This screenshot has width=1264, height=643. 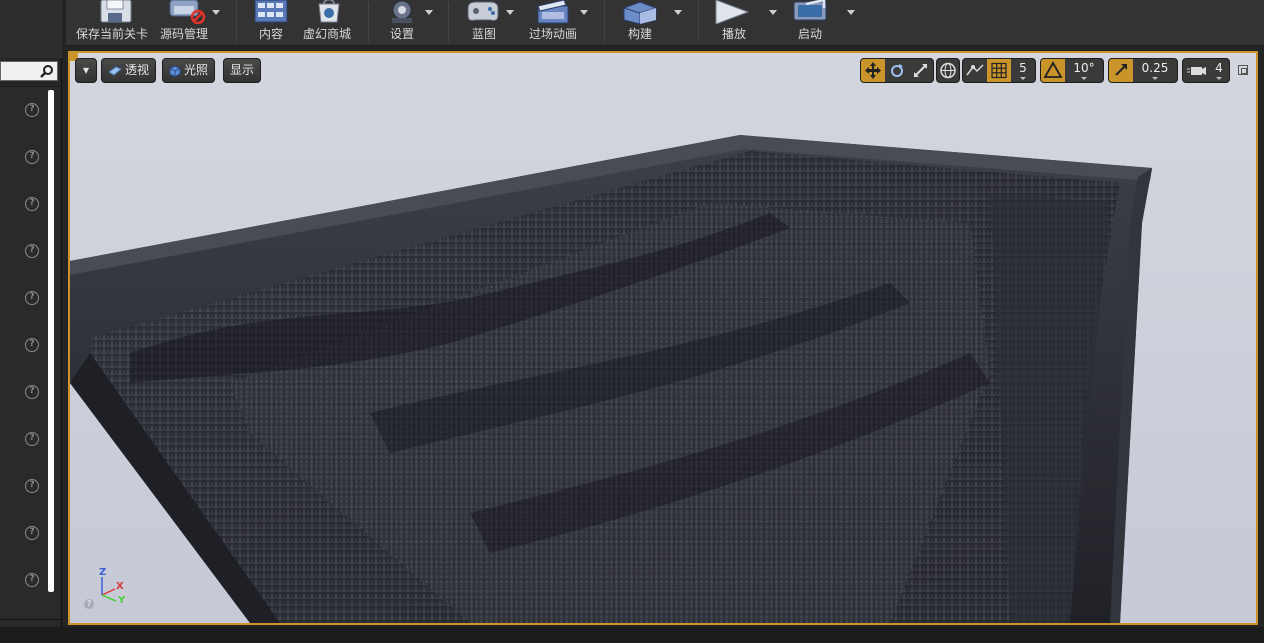 What do you see at coordinates (810, 10) in the screenshot?
I see `launch-icon` at bounding box center [810, 10].